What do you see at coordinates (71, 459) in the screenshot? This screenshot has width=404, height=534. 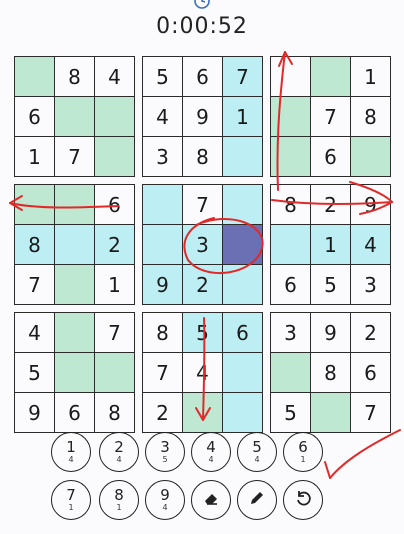 I see `remaining-count: 4` at bounding box center [71, 459].